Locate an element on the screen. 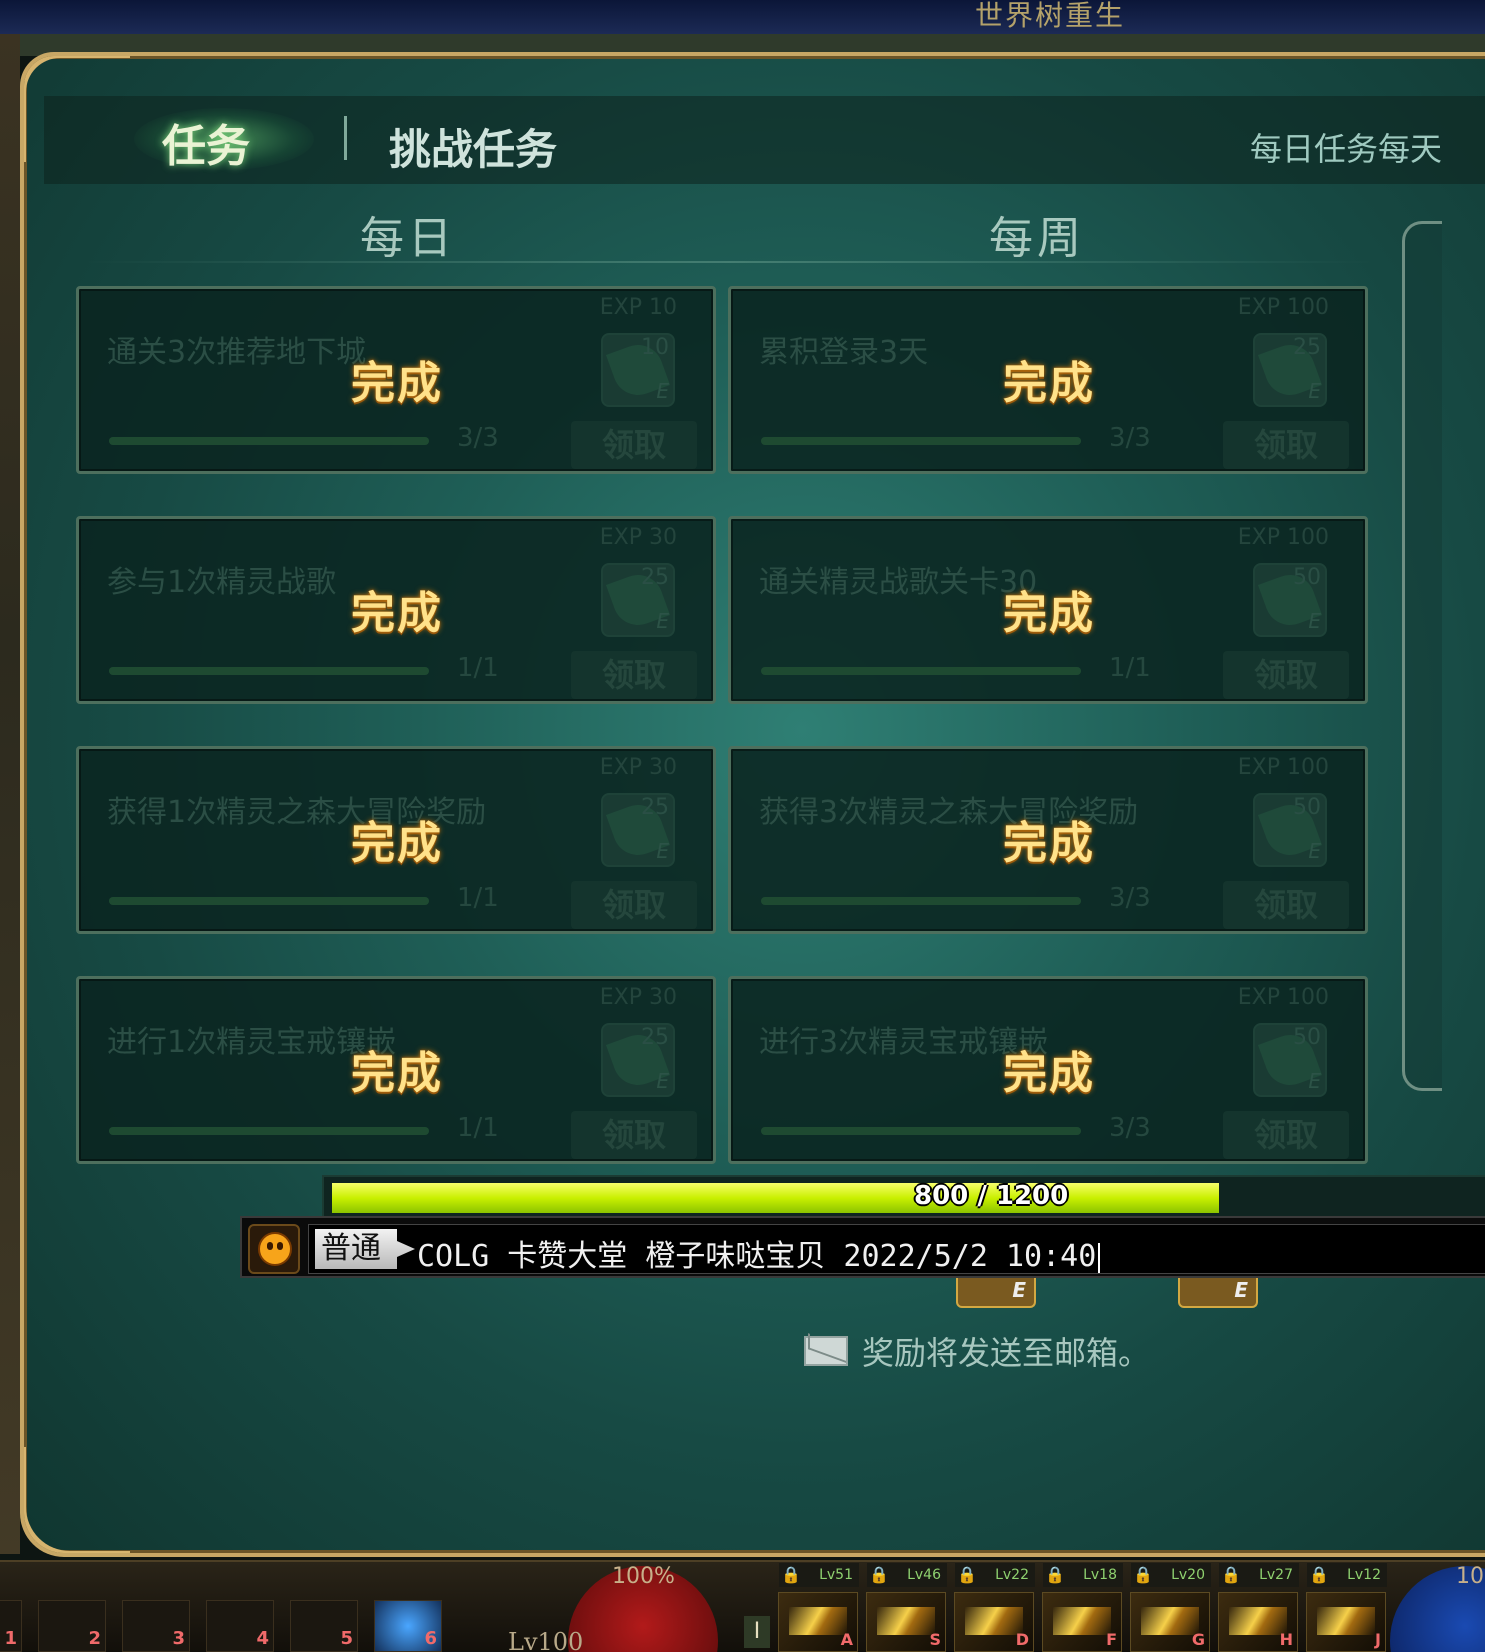  inventory-key: I is located at coordinates (757, 1632).